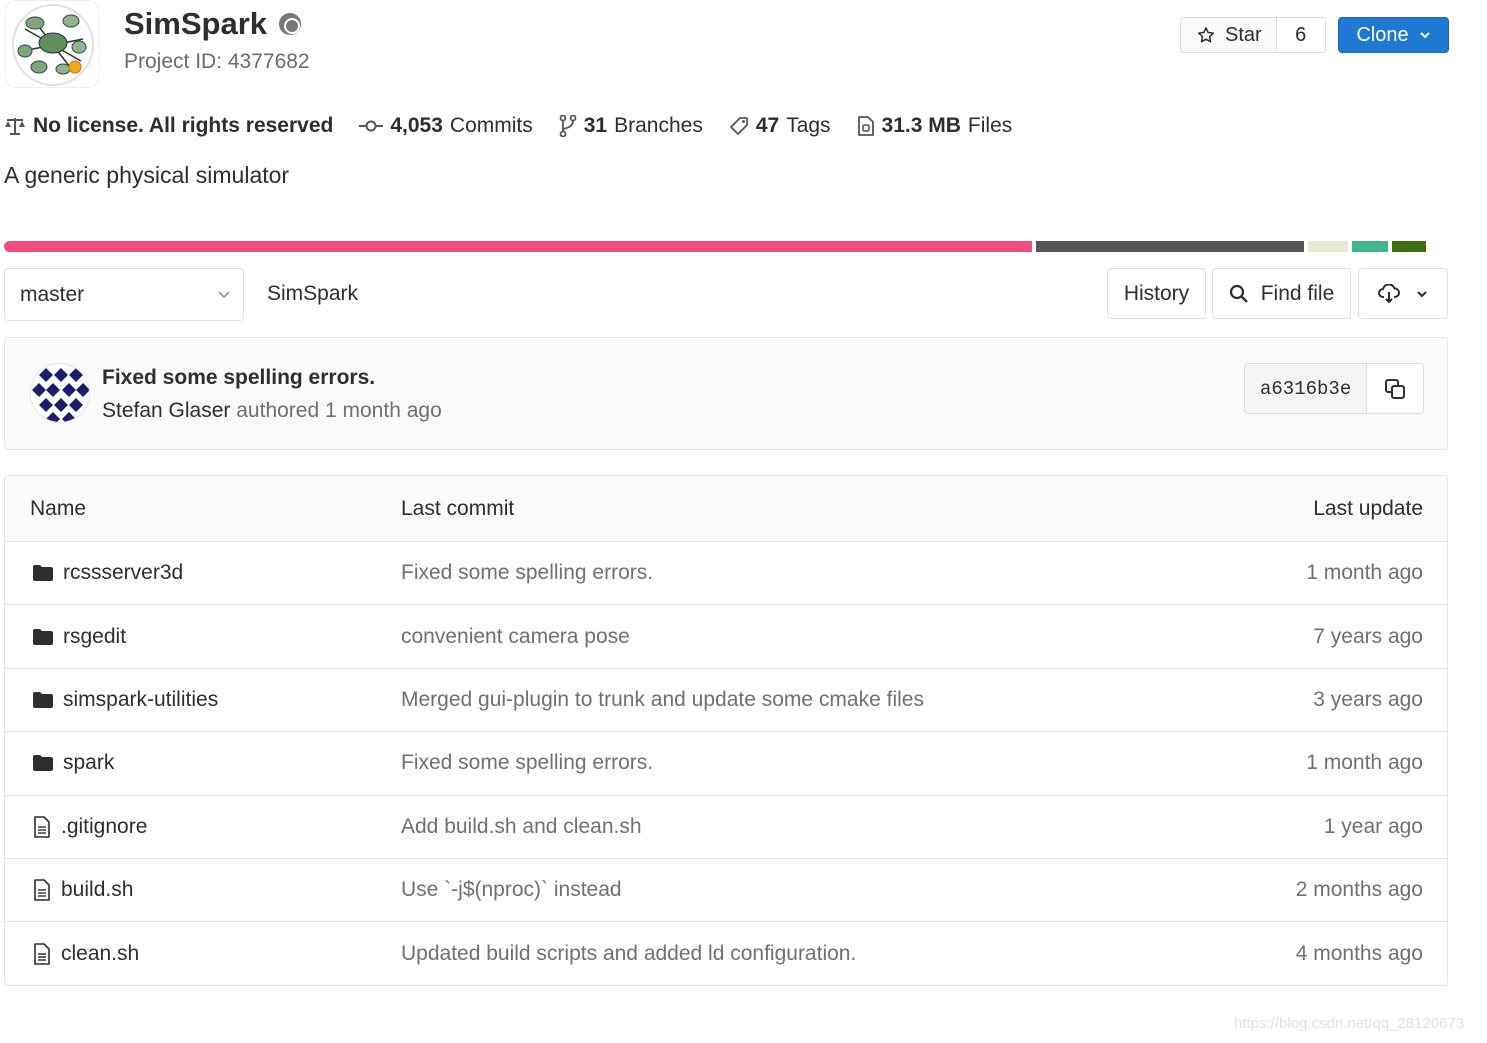  What do you see at coordinates (1368, 636) in the screenshot?
I see `row-last-update: 7 years ago` at bounding box center [1368, 636].